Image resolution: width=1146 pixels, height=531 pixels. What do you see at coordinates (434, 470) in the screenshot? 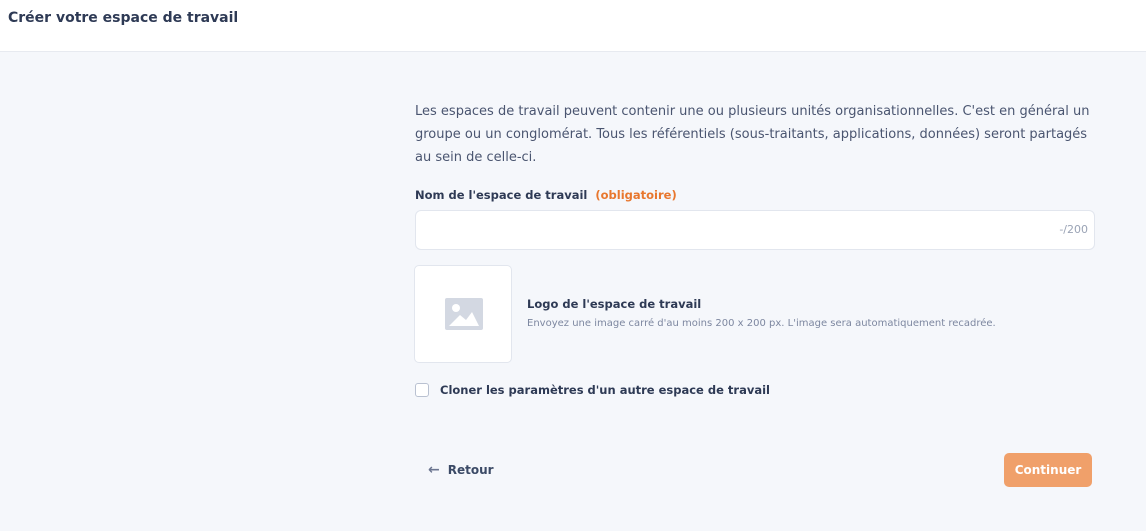
I see `arrow-left-icon: ←` at bounding box center [434, 470].